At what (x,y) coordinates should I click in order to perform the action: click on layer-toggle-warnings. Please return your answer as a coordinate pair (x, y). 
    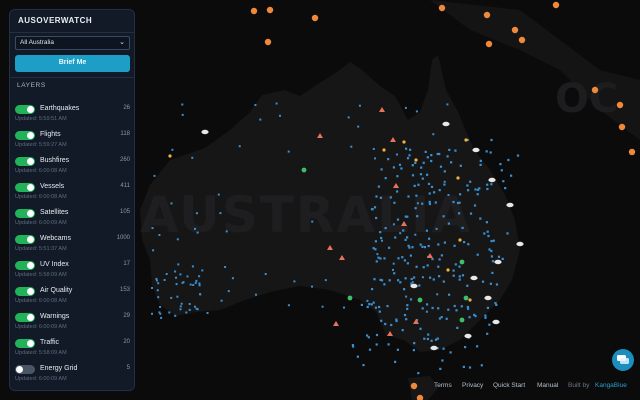
    Looking at the image, I should click on (25, 317).